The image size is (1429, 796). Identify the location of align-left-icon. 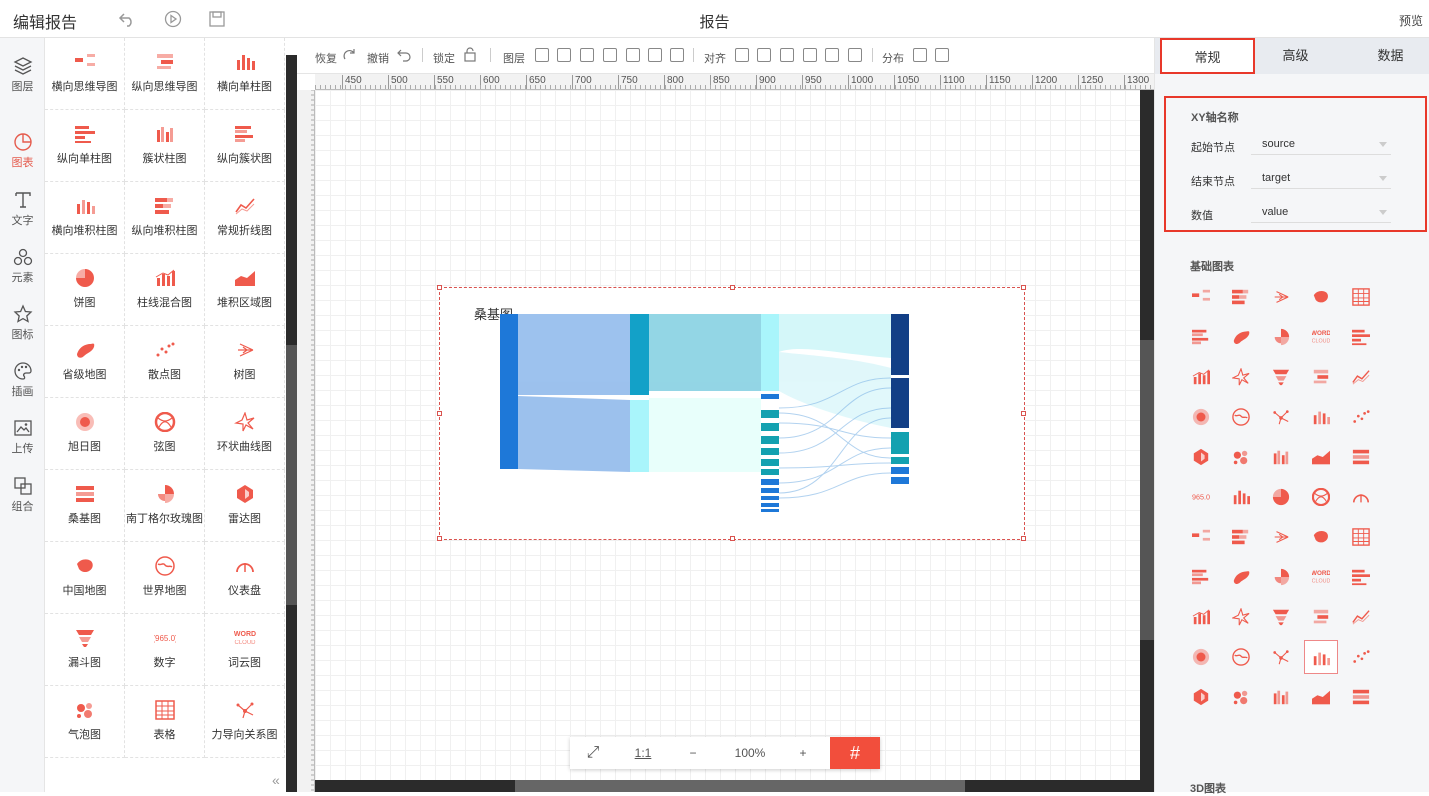
(742, 55).